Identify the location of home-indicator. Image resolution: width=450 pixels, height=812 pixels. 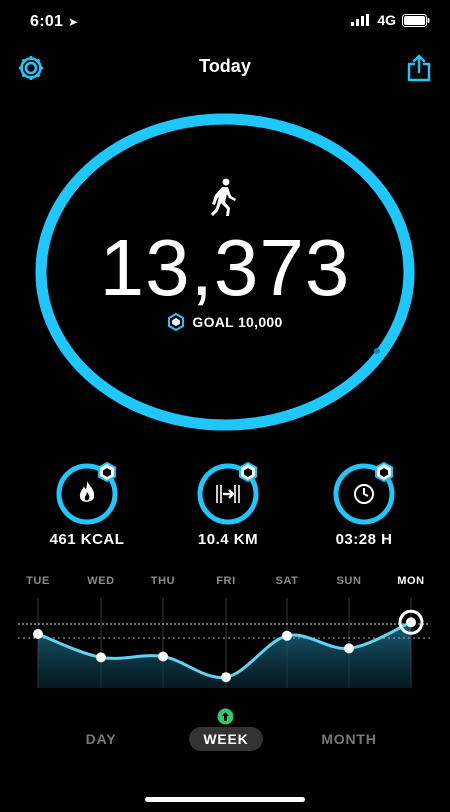
(225, 799).